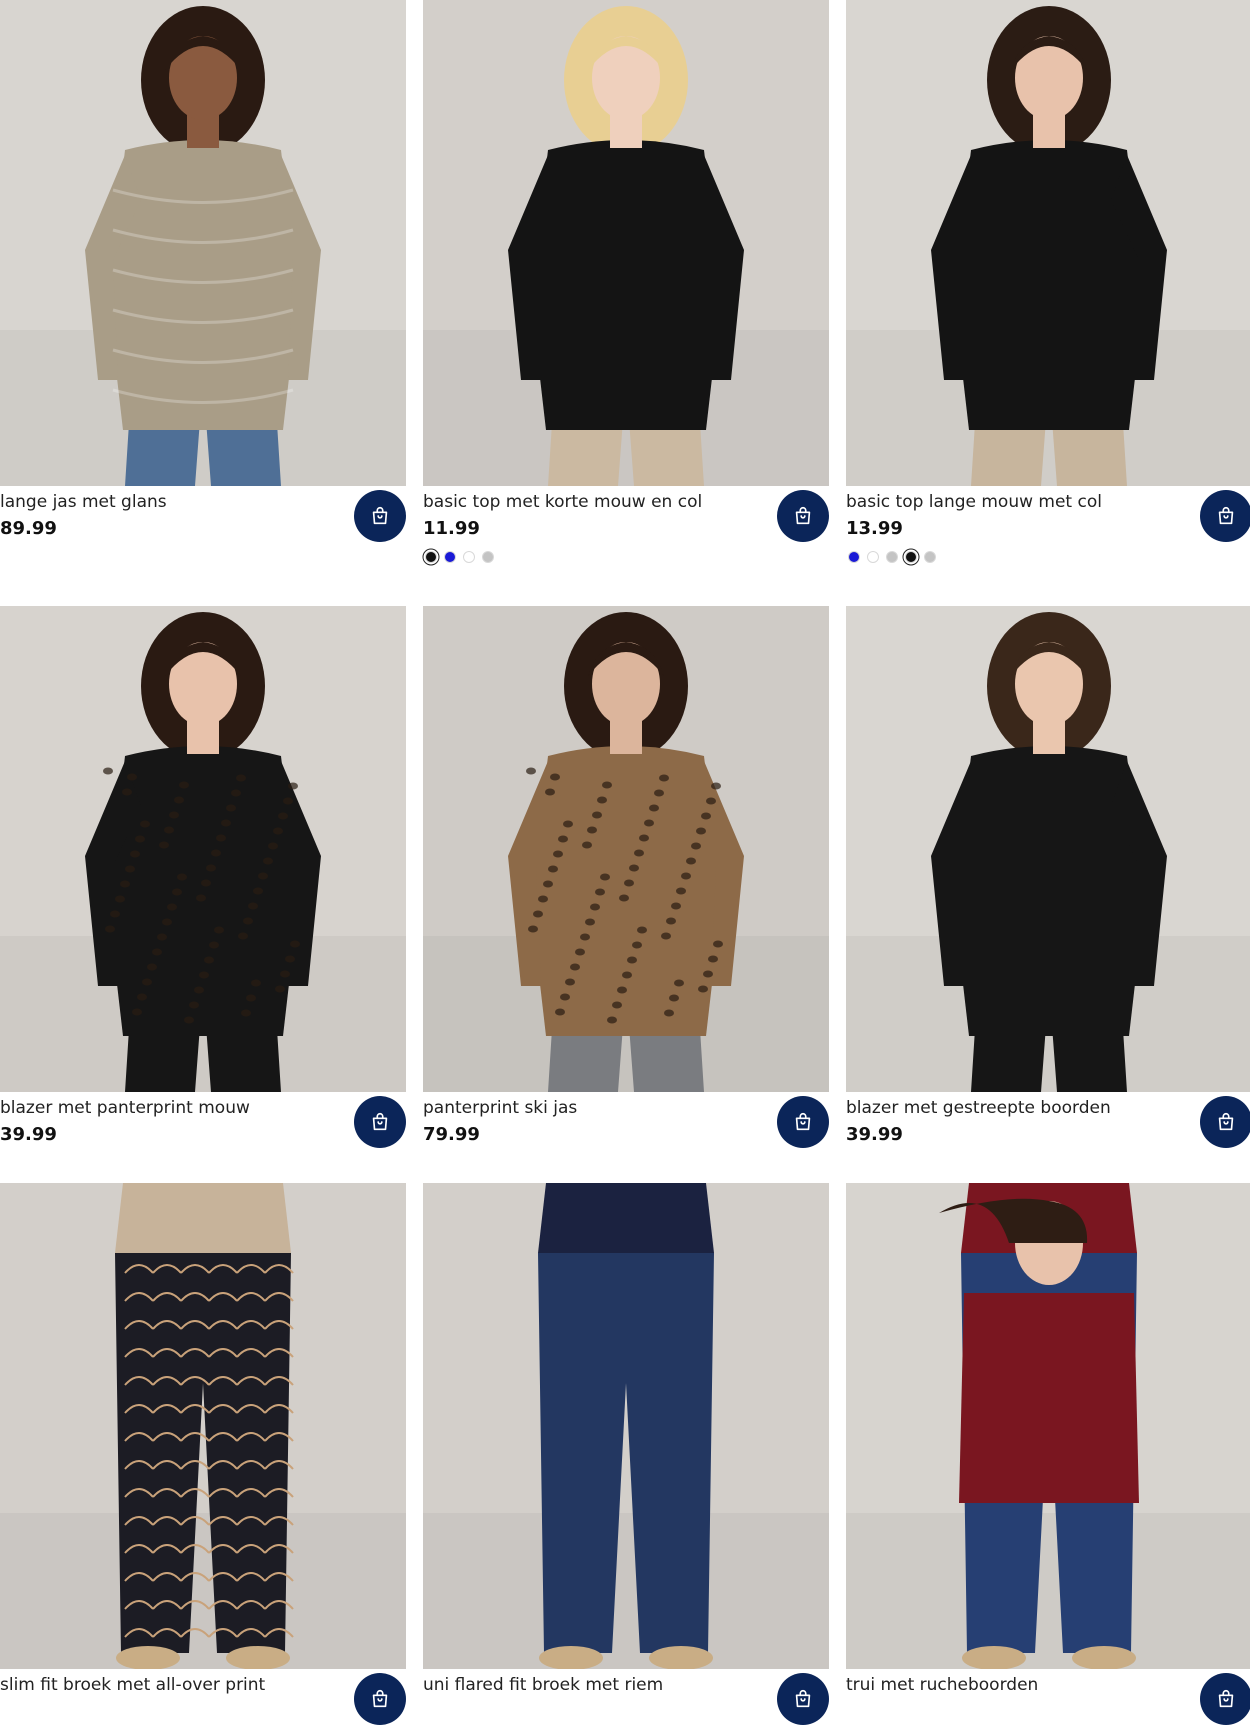  Describe the element at coordinates (451, 1134) in the screenshot. I see `product-price: 79.99` at that location.